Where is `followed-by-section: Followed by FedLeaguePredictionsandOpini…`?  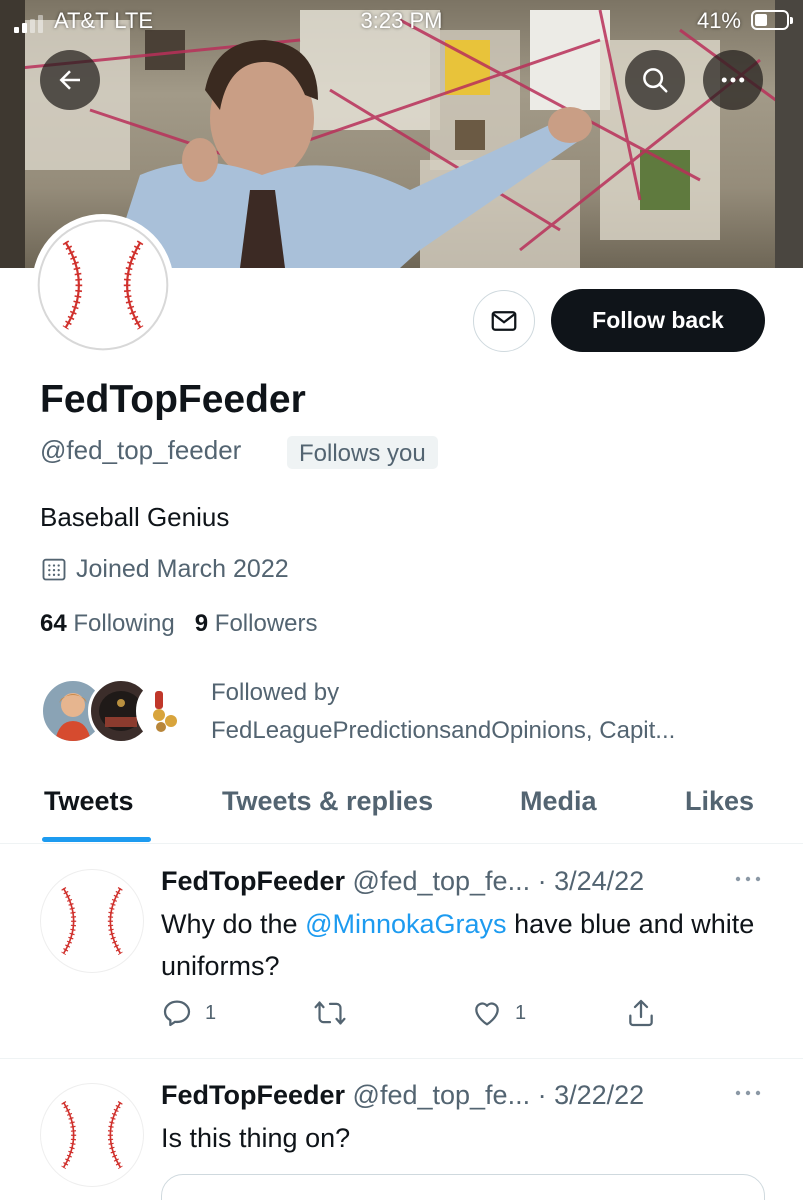
followed-by-section: Followed by FedLeaguePredictionsandOpini… is located at coordinates (410, 714).